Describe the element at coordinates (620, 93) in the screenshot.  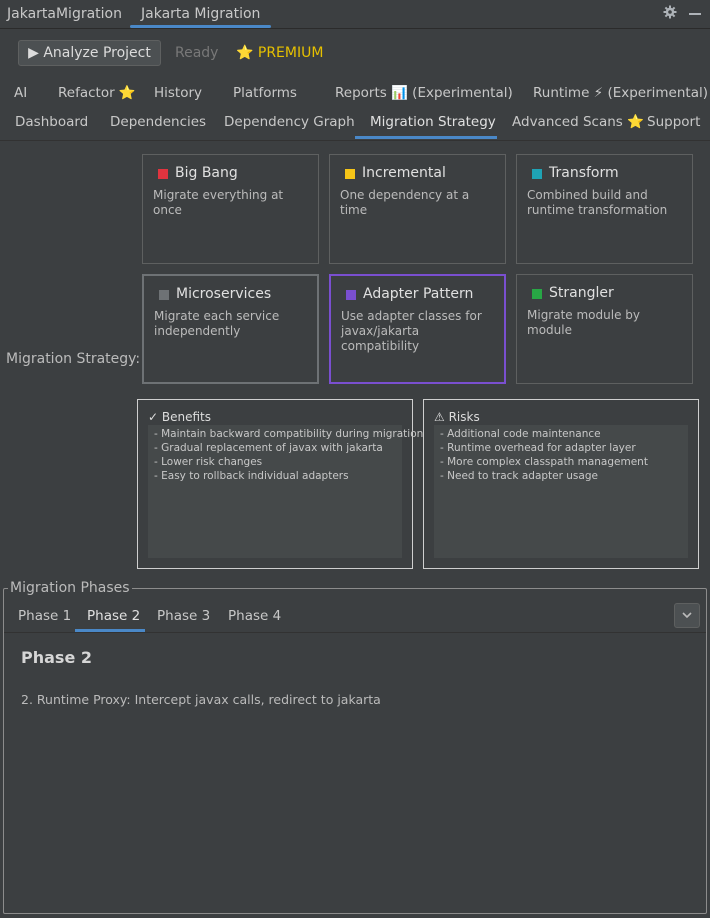
I see `tab-runtime: Runtime ⚡ (Experimental)` at that location.